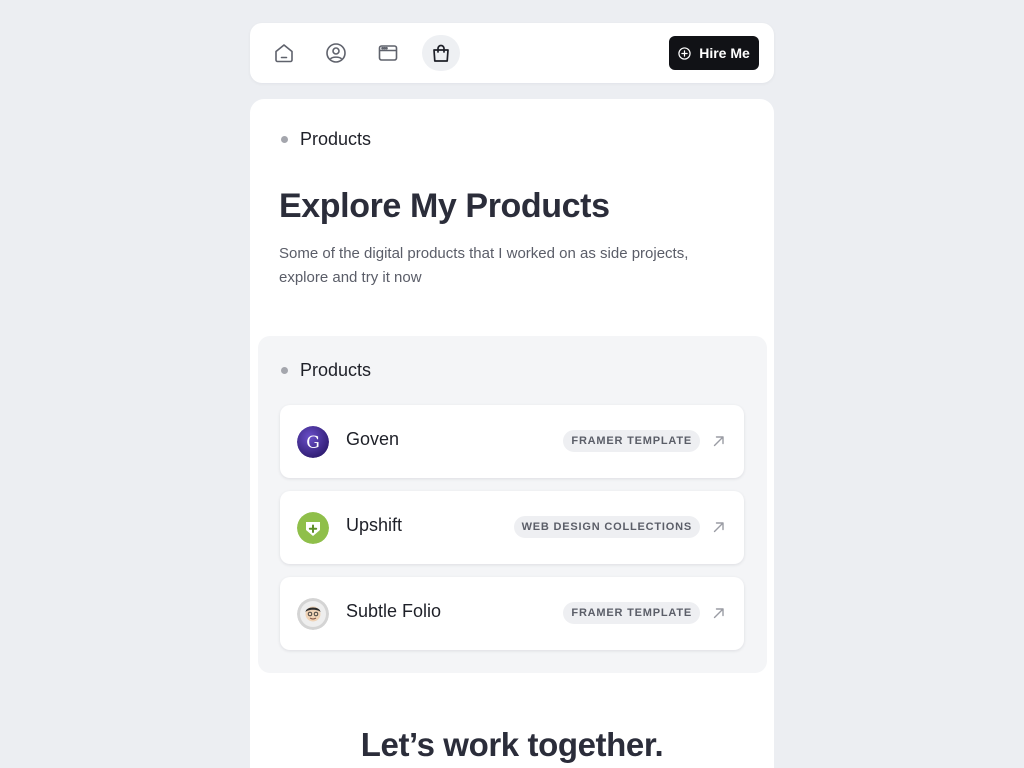 Image resolution: width=1024 pixels, height=768 pixels. Describe the element at coordinates (444, 206) in the screenshot. I see `page-title: Explore My Products` at that location.